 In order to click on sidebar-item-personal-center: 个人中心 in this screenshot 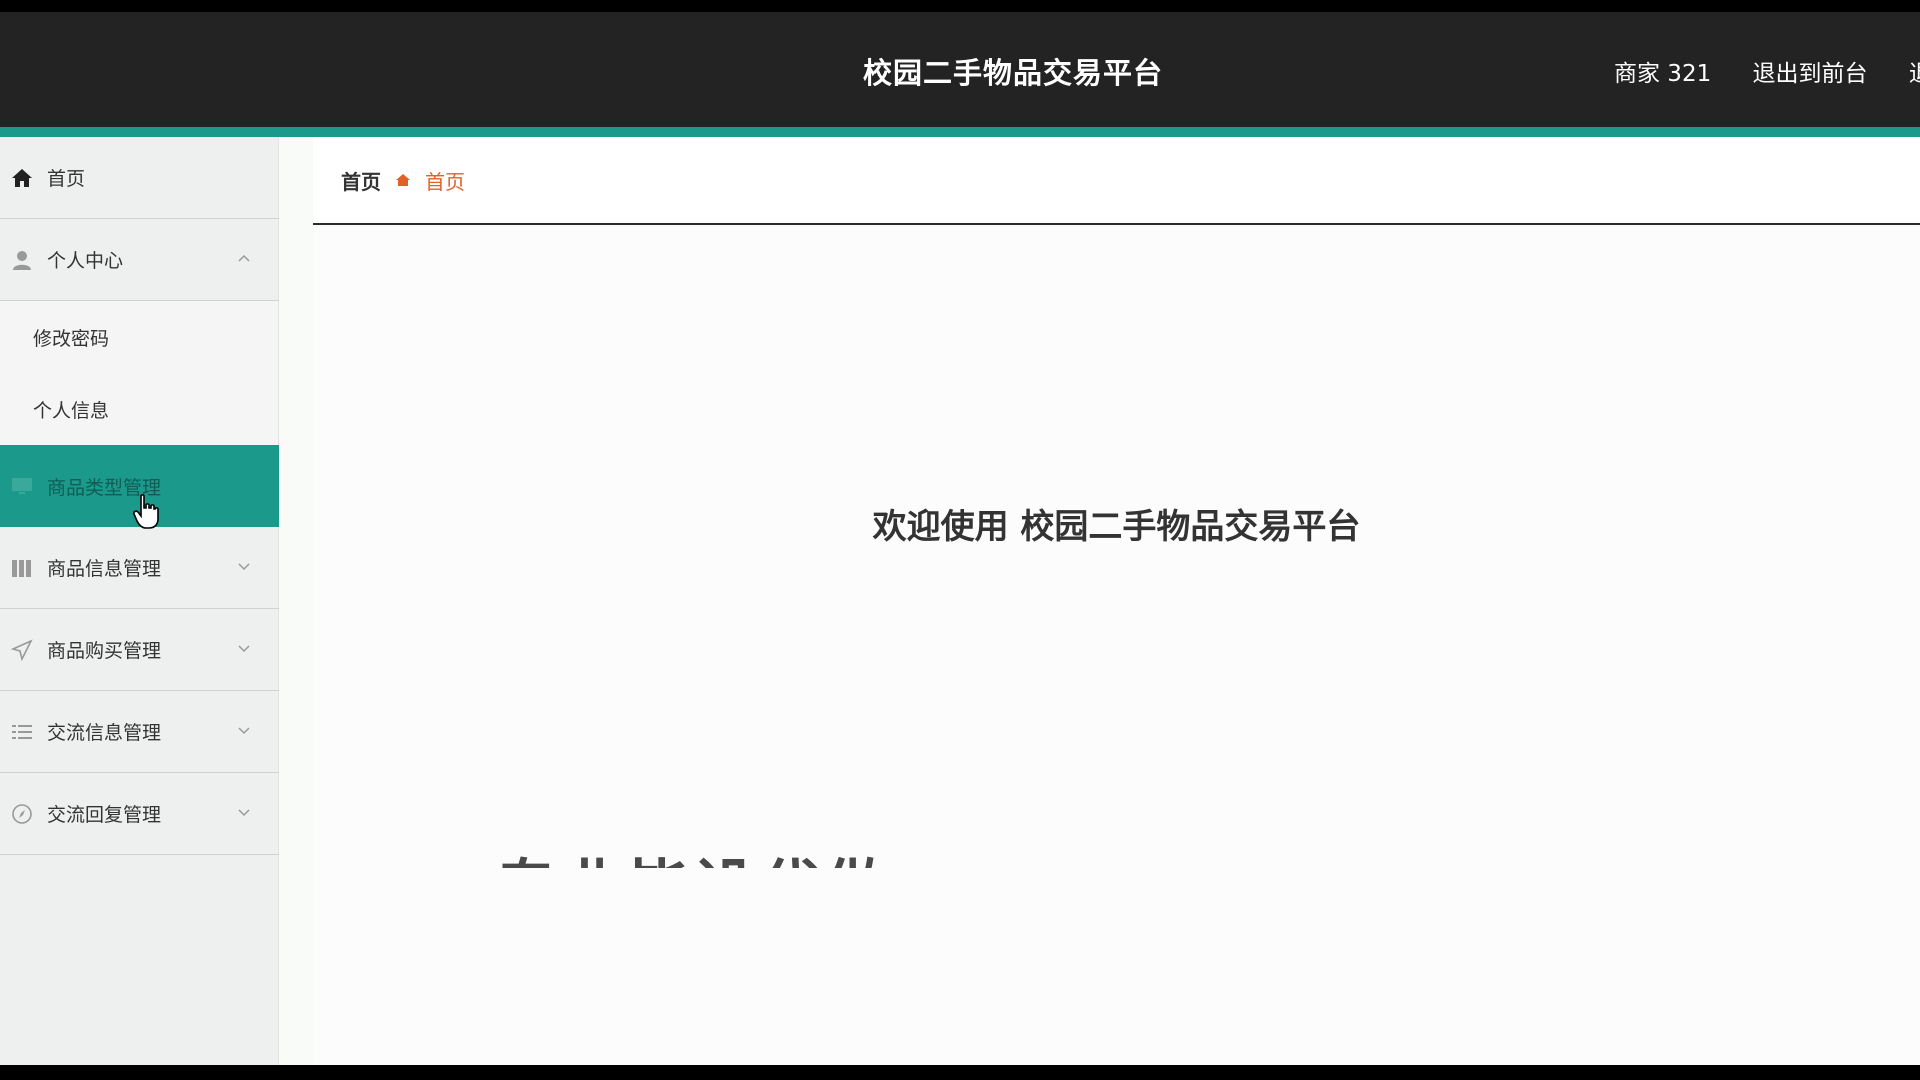, I will do `click(139, 260)`.